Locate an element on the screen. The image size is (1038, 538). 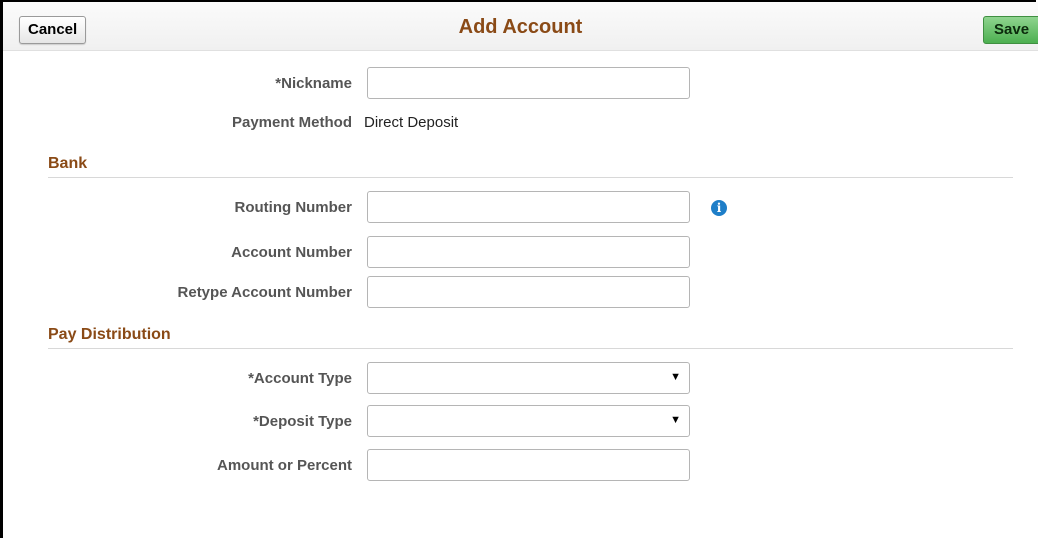
nickname-row: *Nickname is located at coordinates (519, 83).